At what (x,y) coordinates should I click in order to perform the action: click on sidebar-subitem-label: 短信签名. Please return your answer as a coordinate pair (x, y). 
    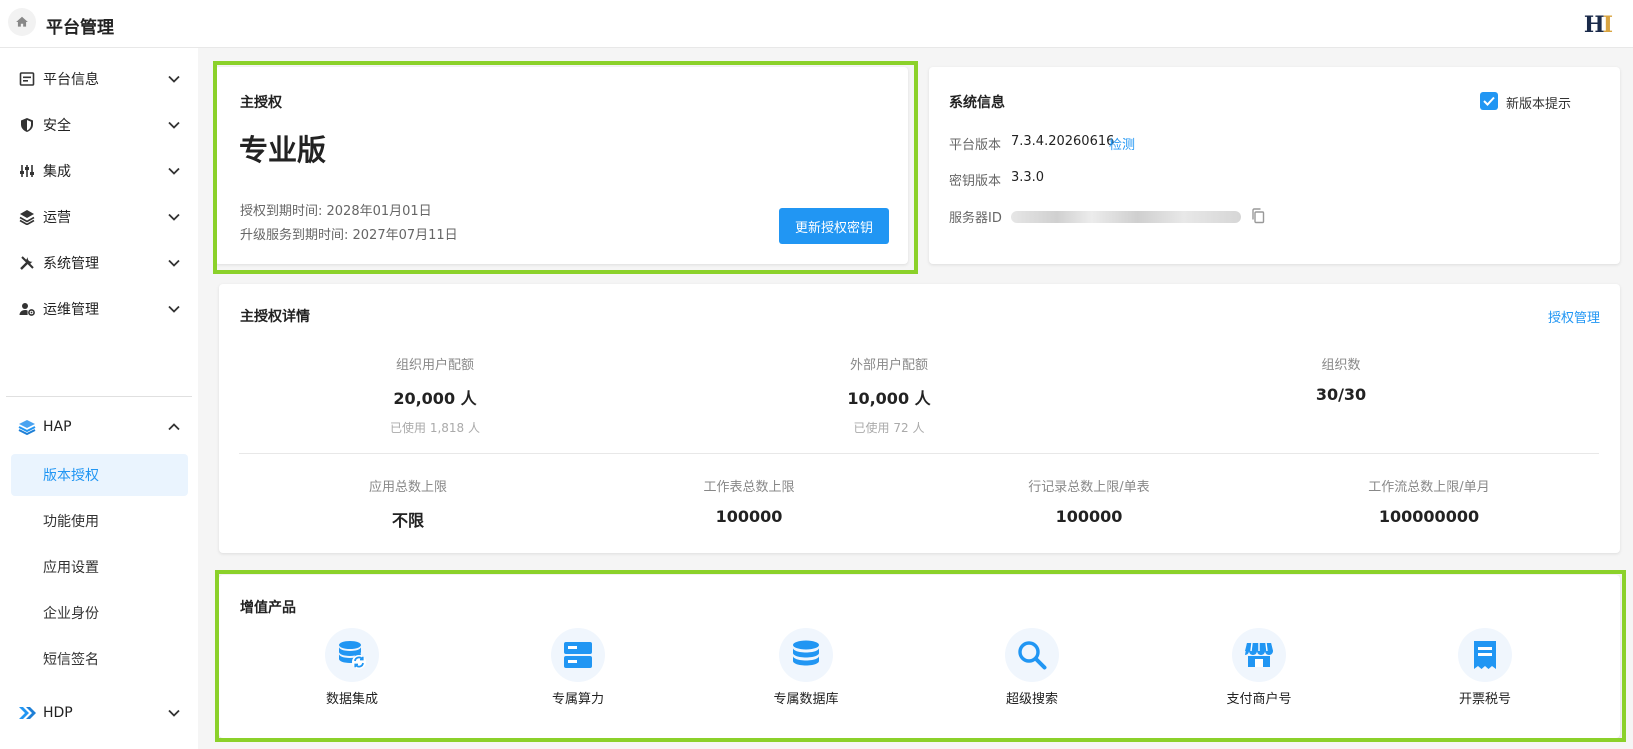
    Looking at the image, I should click on (71, 660).